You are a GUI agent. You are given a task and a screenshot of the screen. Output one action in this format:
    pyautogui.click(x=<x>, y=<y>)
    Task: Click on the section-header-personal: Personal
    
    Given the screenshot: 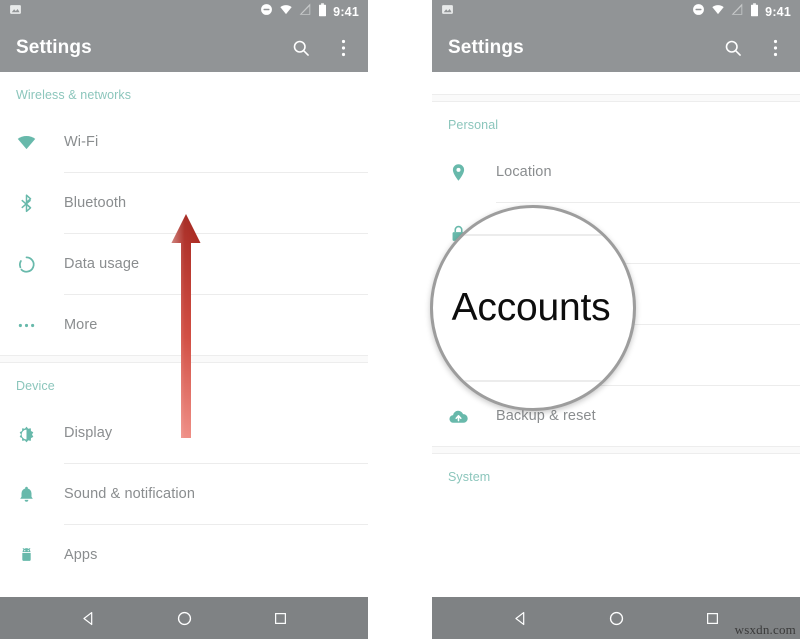 What is the action you would take?
    pyautogui.click(x=473, y=125)
    